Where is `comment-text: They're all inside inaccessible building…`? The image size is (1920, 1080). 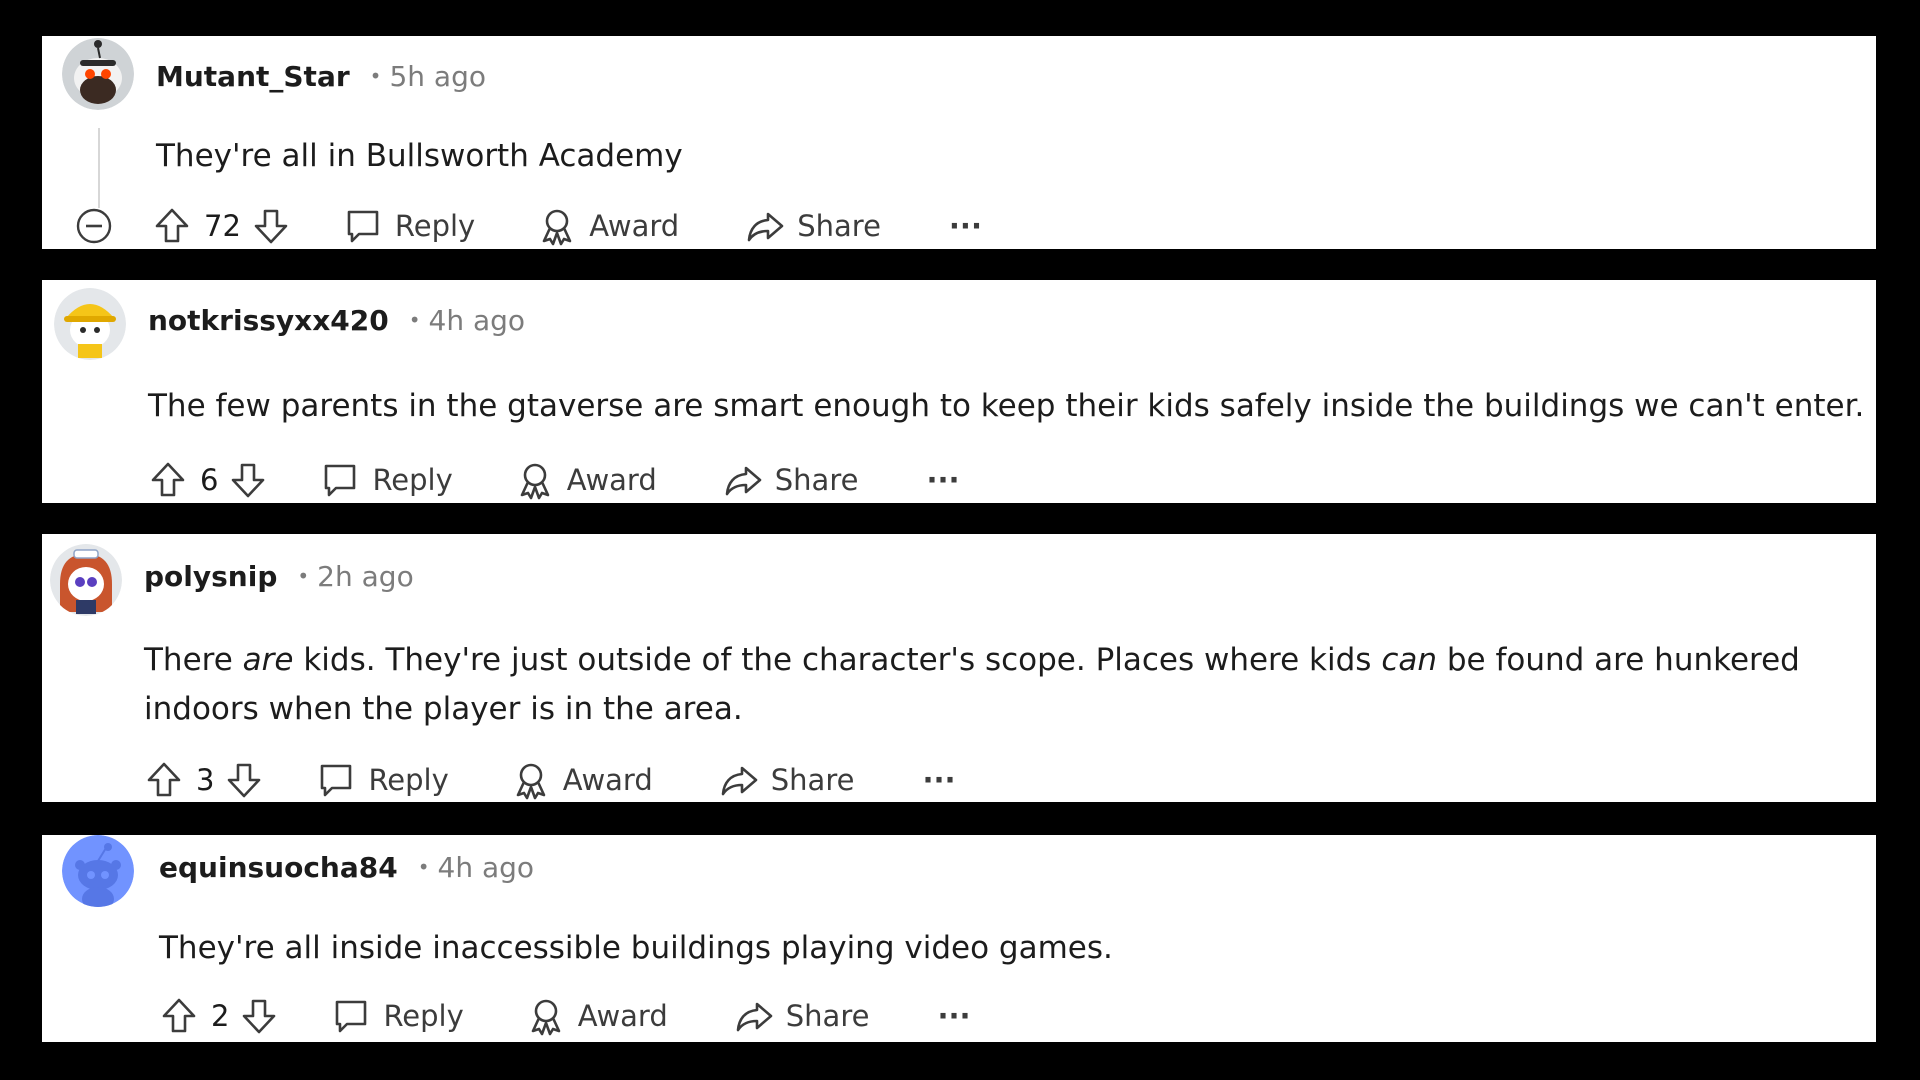
comment-text: They're all inside inaccessible building… is located at coordinates (636, 948).